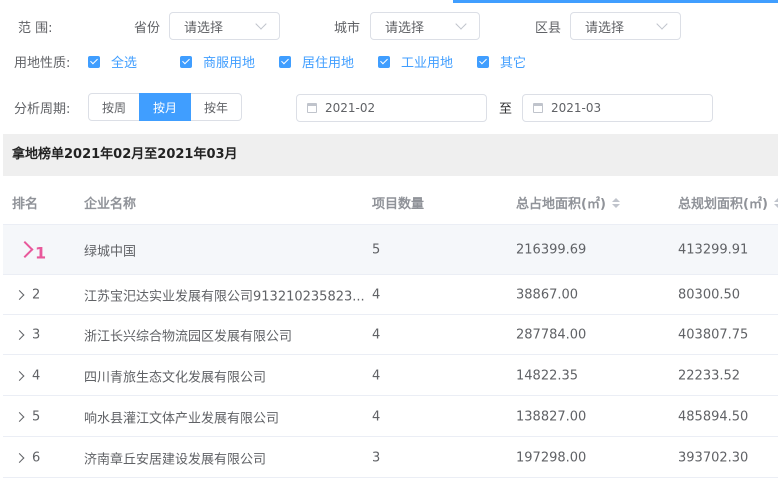 The height and width of the screenshot is (478, 778). What do you see at coordinates (147, 28) in the screenshot?
I see `province-label: 省份` at bounding box center [147, 28].